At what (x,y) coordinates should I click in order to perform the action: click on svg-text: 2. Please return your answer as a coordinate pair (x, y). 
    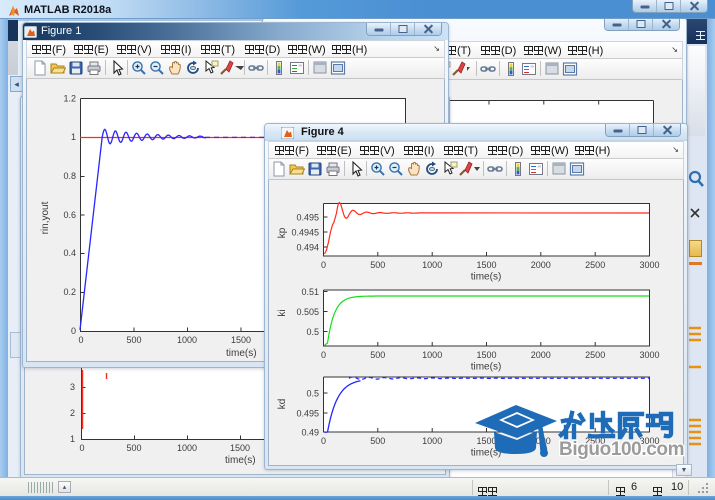
    Looking at the image, I should click on (72, 413).